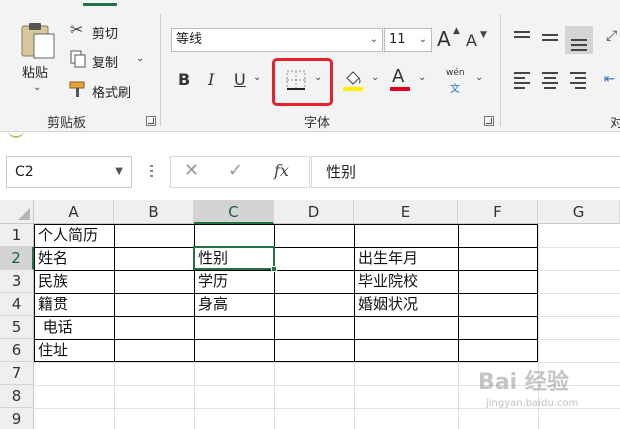 This screenshot has height=429, width=620. What do you see at coordinates (375, 77) in the screenshot?
I see `fill-color-dropdown-icon: ⌄` at bounding box center [375, 77].